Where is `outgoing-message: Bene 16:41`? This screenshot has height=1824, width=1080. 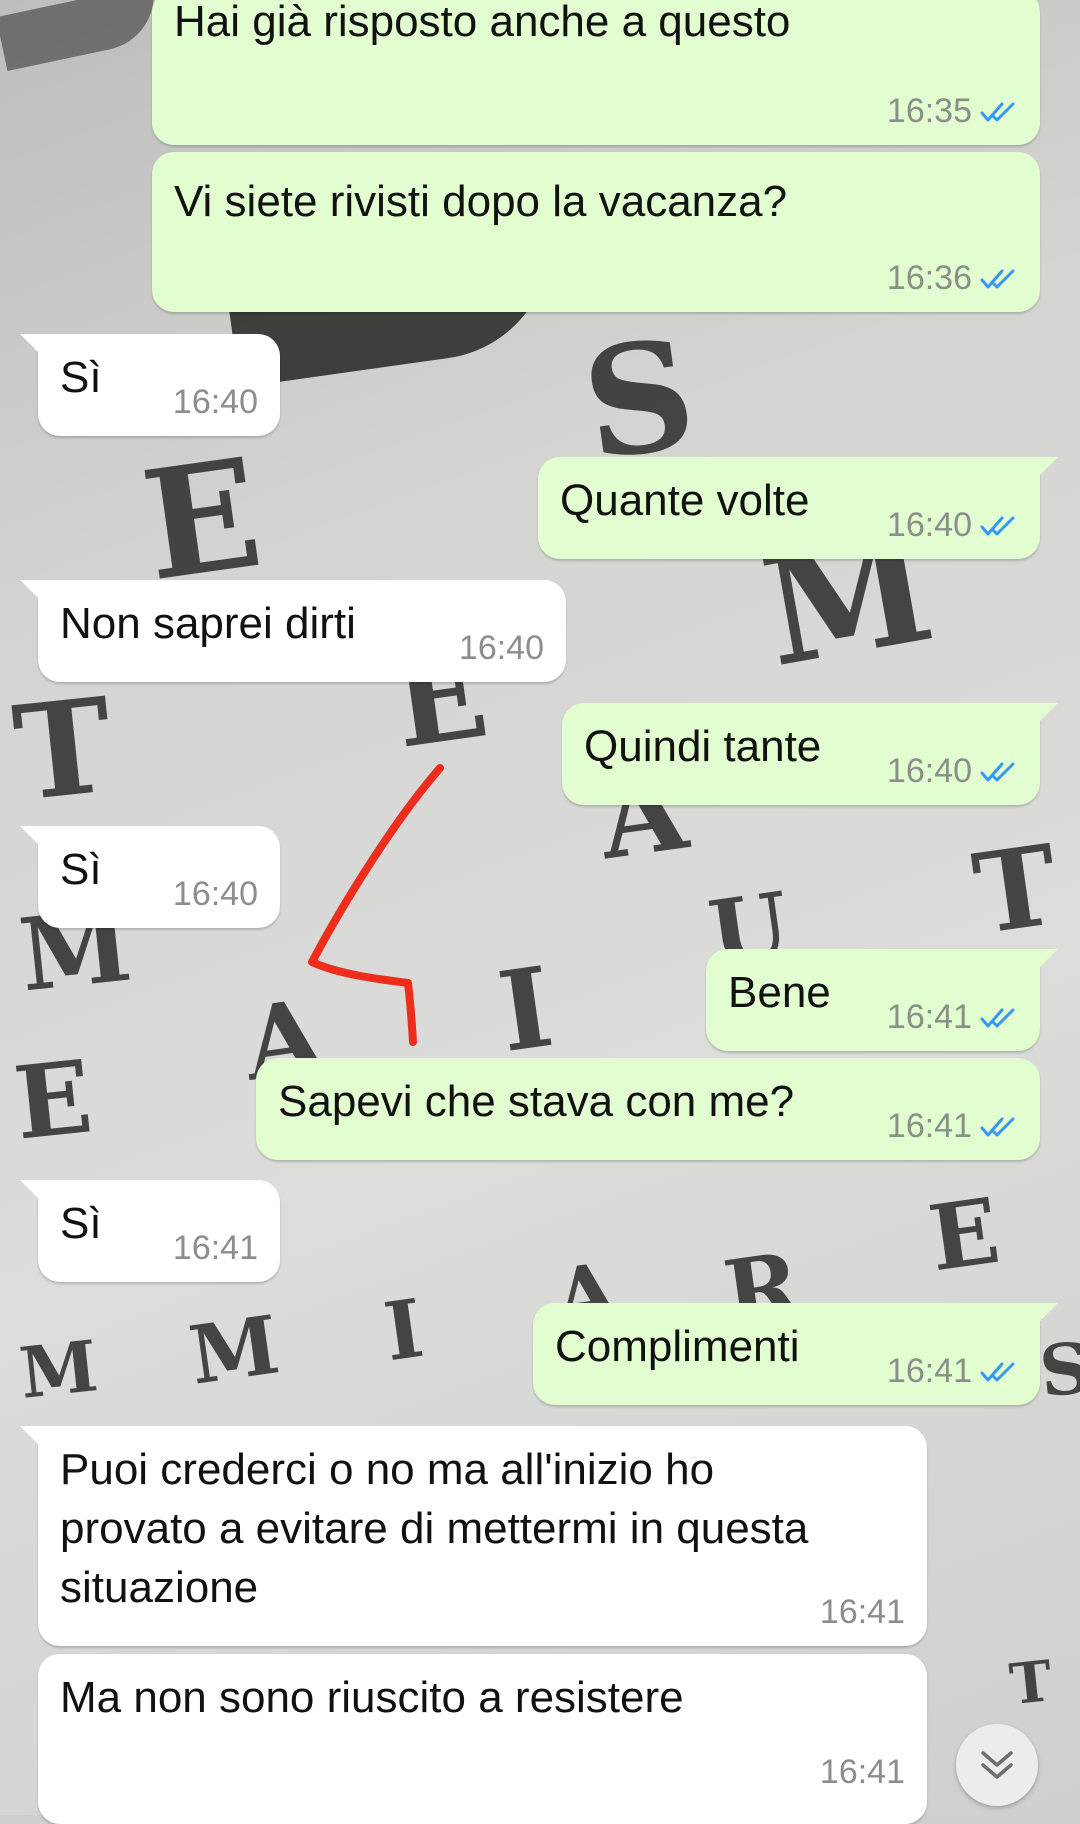 outgoing-message: Bene 16:41 is located at coordinates (882, 1000).